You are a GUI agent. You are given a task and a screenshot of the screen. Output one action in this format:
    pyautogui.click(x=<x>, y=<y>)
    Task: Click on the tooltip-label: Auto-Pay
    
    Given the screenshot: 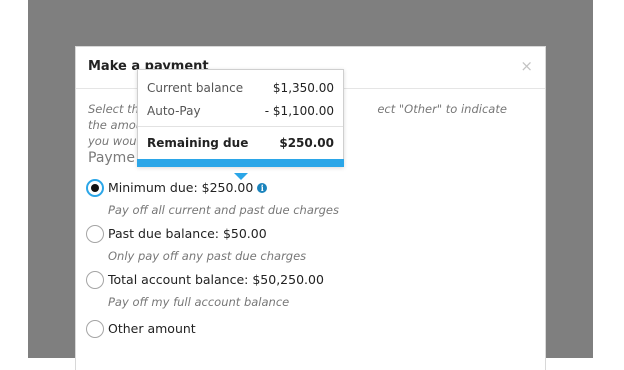 What is the action you would take?
    pyautogui.click(x=174, y=111)
    